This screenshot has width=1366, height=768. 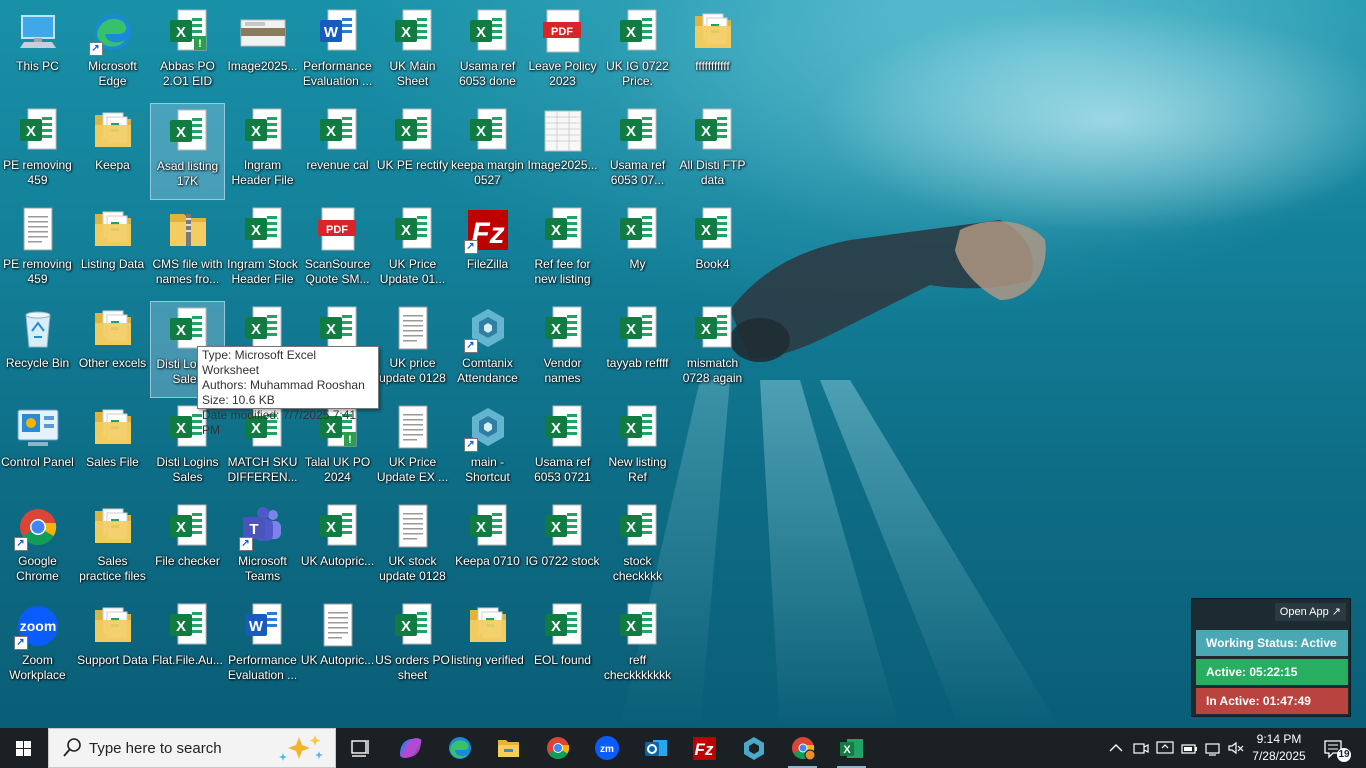 What do you see at coordinates (37, 52) in the screenshot?
I see `desktop-icon: This PC` at bounding box center [37, 52].